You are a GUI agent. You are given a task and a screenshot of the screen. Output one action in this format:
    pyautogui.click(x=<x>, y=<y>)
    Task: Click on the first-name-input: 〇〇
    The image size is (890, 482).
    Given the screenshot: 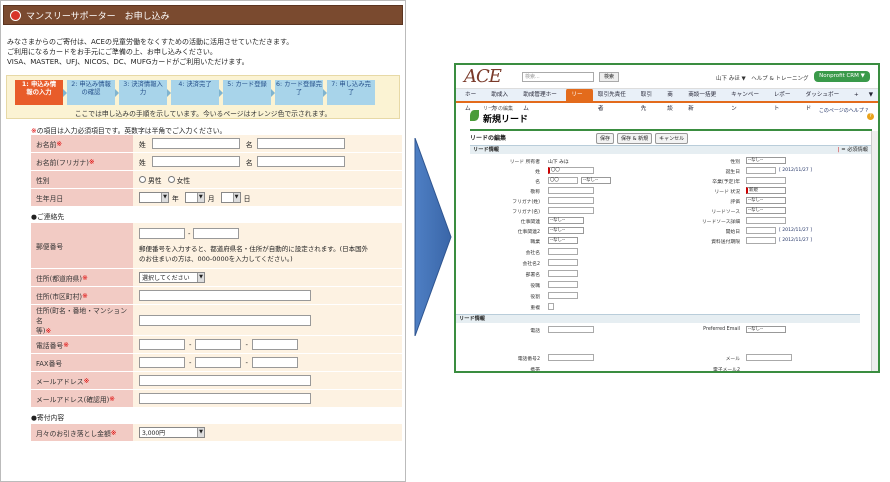 What is the action you would take?
    pyautogui.click(x=563, y=180)
    